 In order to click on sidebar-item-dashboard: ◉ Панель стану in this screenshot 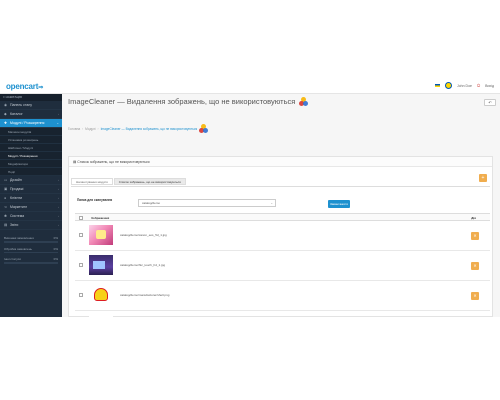, I will do `click(31, 105)`.